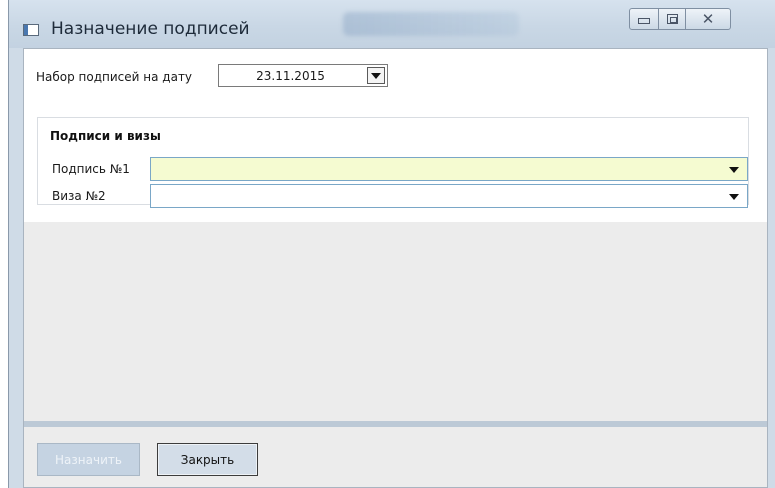 The height and width of the screenshot is (488, 775). I want to click on date-dropdown-button, so click(376, 75).